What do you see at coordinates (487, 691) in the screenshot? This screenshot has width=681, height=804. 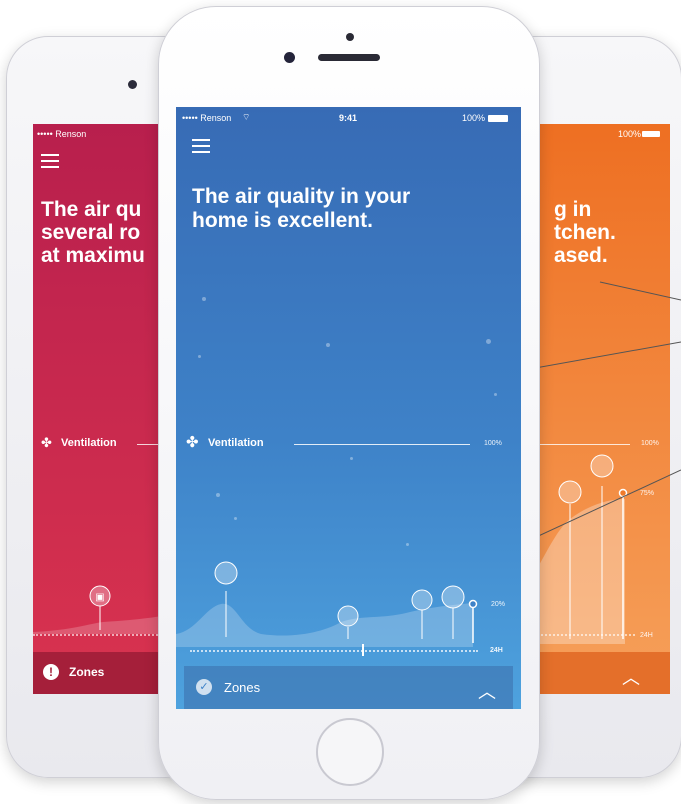 I see `chevron-up-icon: ︿` at bounding box center [487, 691].